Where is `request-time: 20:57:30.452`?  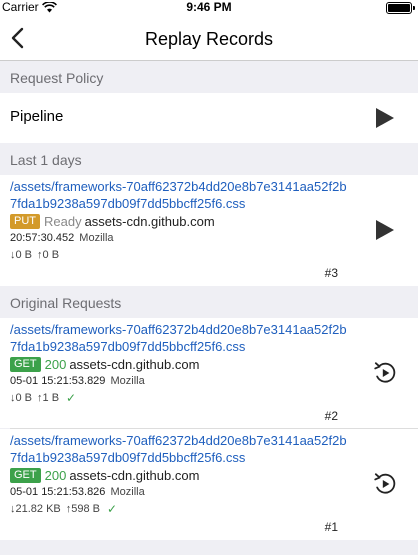
request-time: 20:57:30.452 is located at coordinates (42, 238).